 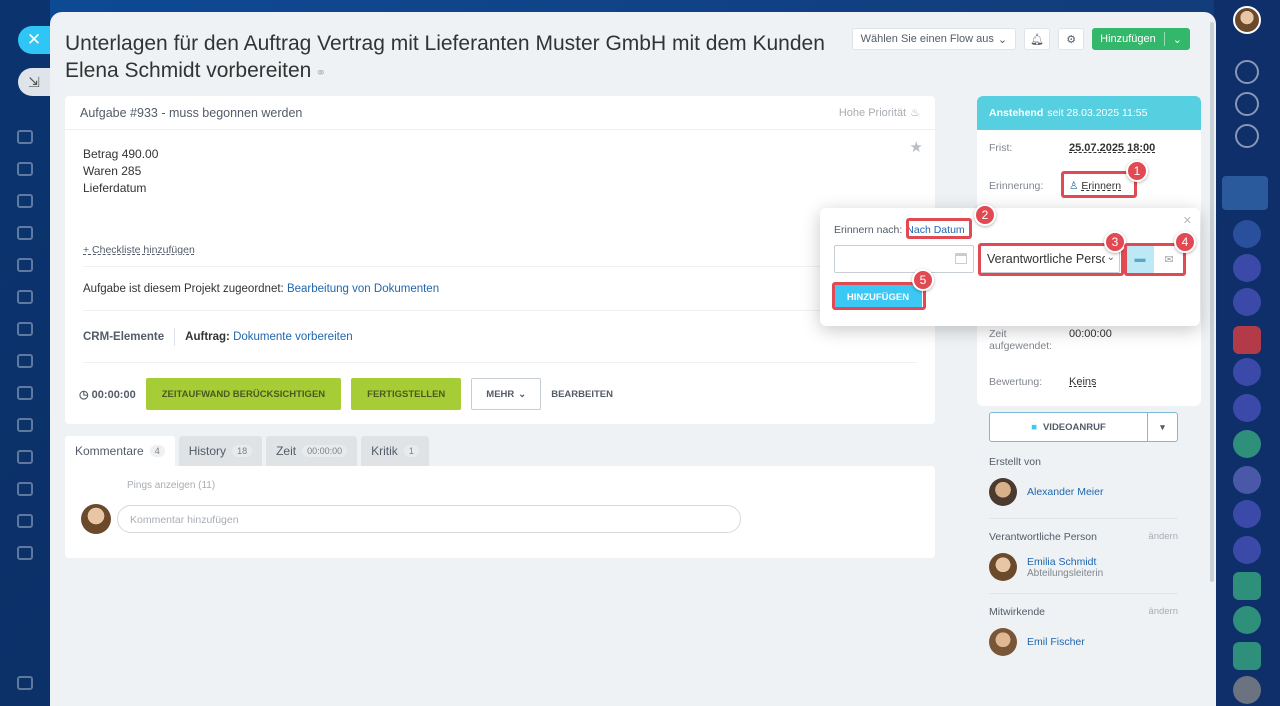 What do you see at coordinates (220, 451) in the screenshot?
I see `tab-history: History 18` at bounding box center [220, 451].